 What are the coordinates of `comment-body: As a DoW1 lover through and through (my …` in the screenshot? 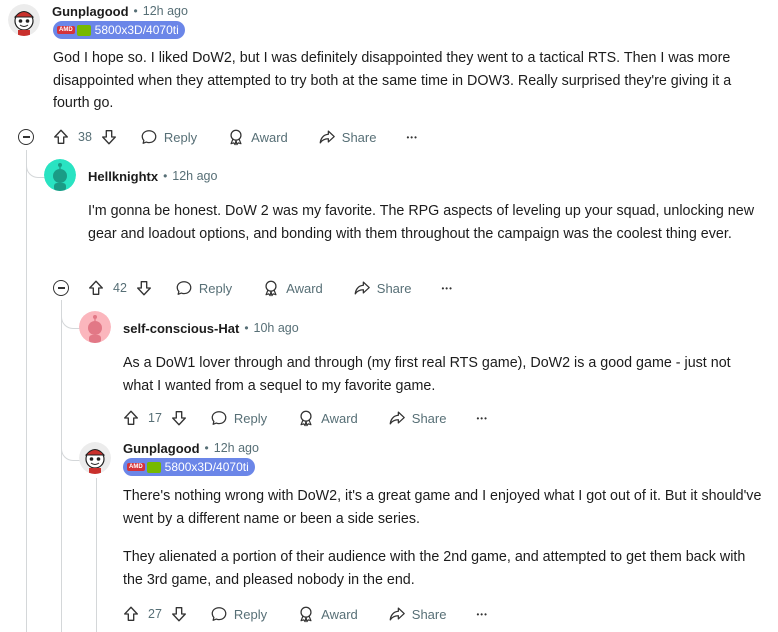 It's located at (443, 374).